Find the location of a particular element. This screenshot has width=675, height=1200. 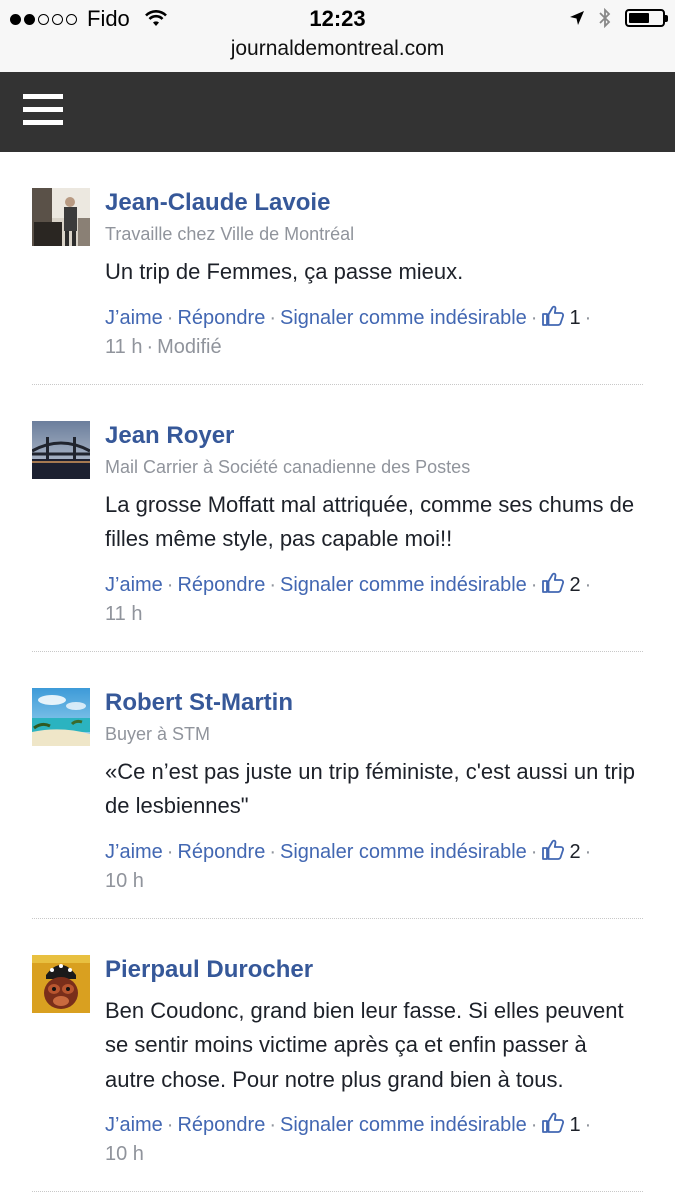

comment-author: Jean Royer is located at coordinates (374, 436).